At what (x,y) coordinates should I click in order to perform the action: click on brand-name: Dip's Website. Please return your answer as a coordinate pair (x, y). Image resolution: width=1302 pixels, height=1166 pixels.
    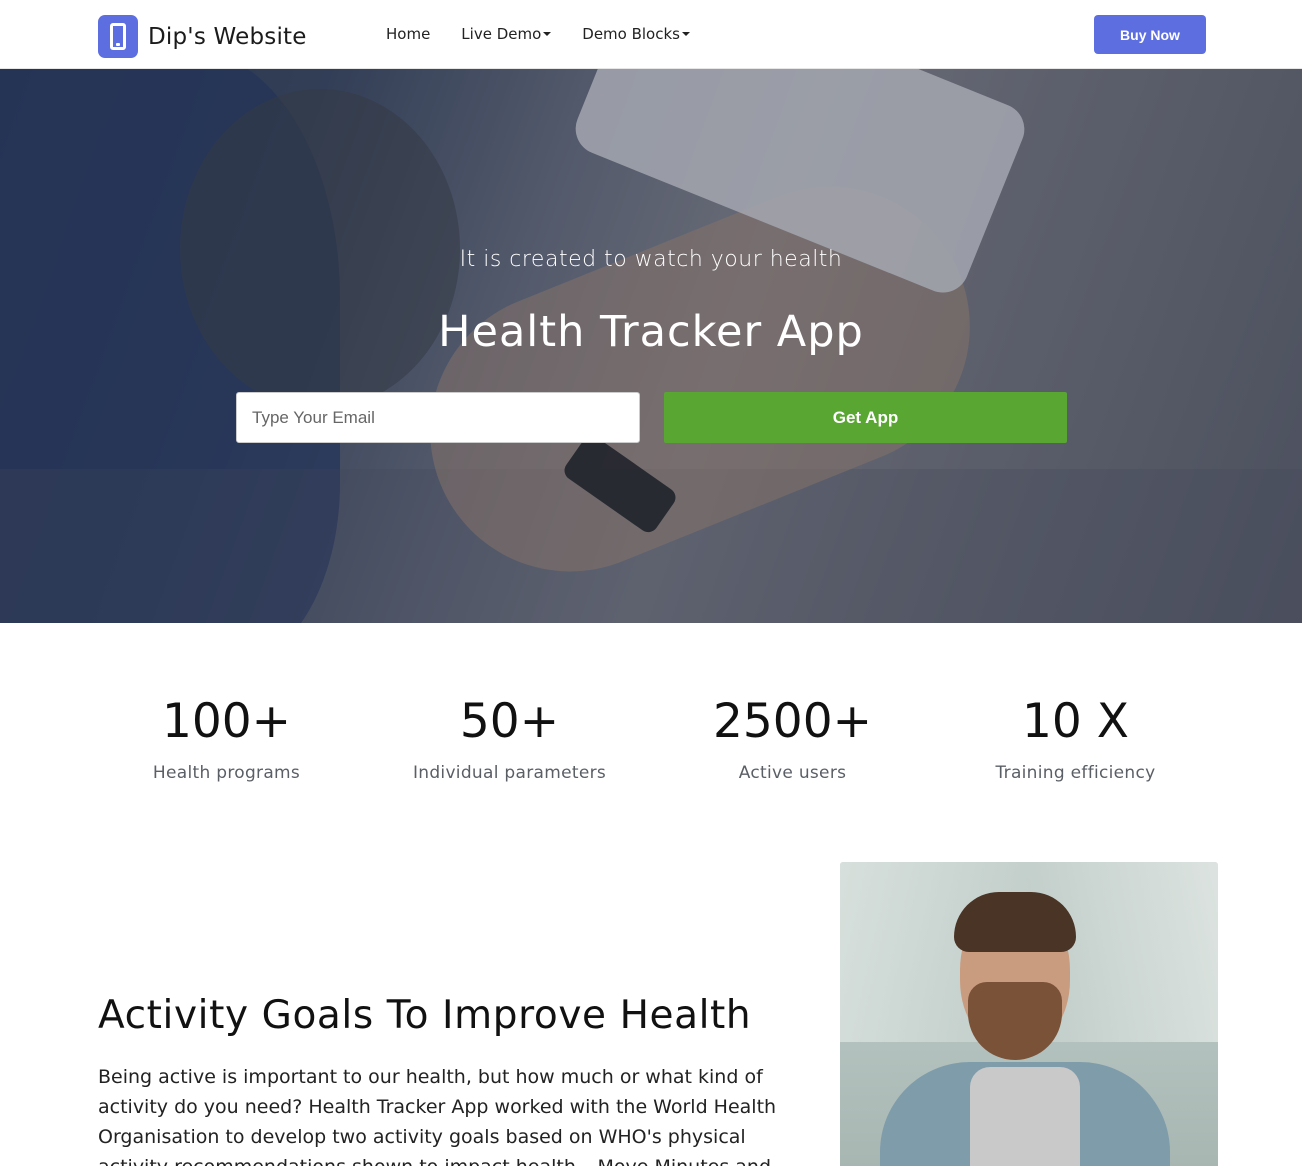
    Looking at the image, I should click on (227, 36).